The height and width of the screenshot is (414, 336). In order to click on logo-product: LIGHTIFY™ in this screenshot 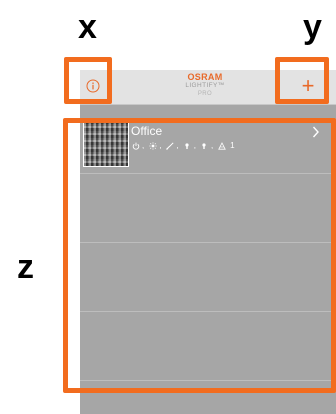, I will do `click(205, 85)`.